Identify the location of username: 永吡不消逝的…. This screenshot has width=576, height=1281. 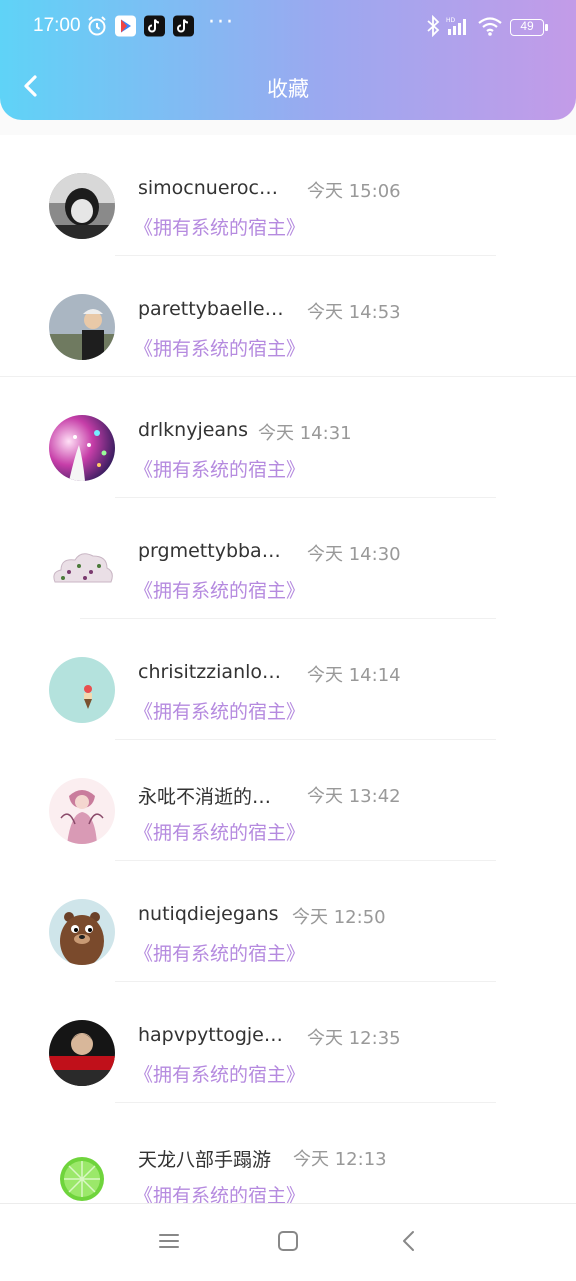
(205, 797).